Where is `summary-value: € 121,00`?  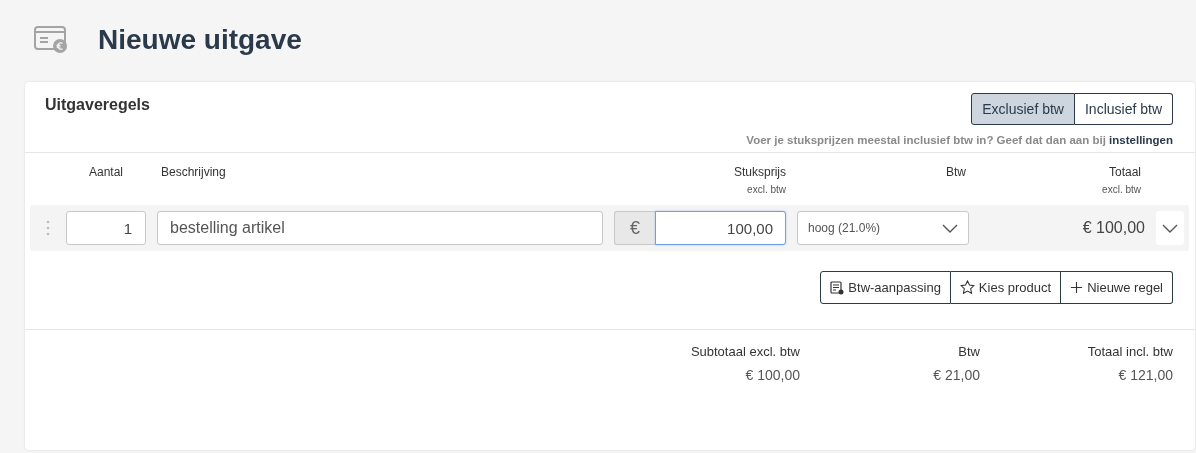
summary-value: € 121,00 is located at coordinates (1145, 375).